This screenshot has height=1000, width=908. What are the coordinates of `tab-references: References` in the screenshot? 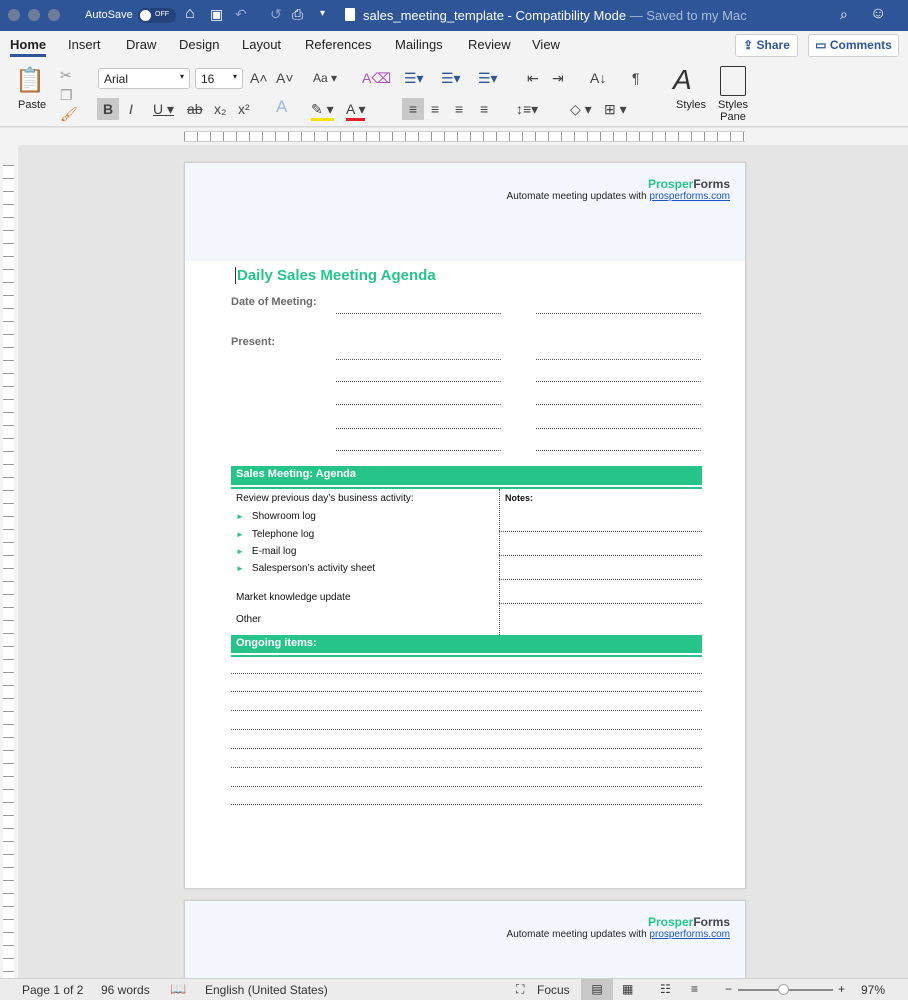 It's located at (338, 44).